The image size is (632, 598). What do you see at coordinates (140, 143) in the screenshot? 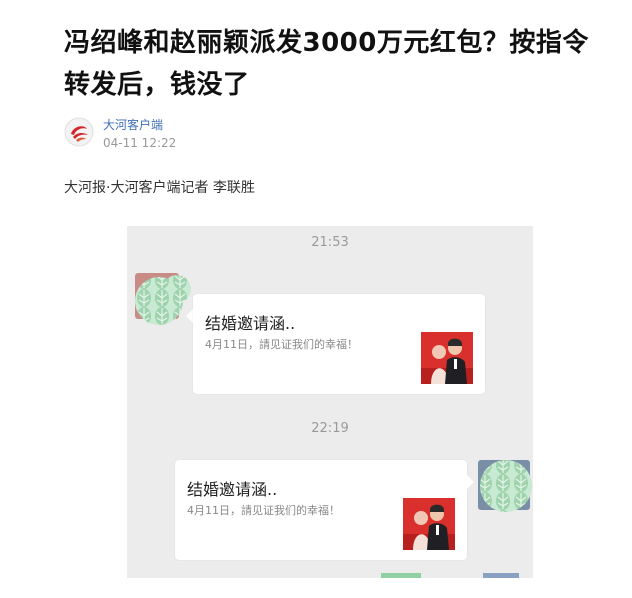
I see `publish-time: 04-11 12:22` at bounding box center [140, 143].